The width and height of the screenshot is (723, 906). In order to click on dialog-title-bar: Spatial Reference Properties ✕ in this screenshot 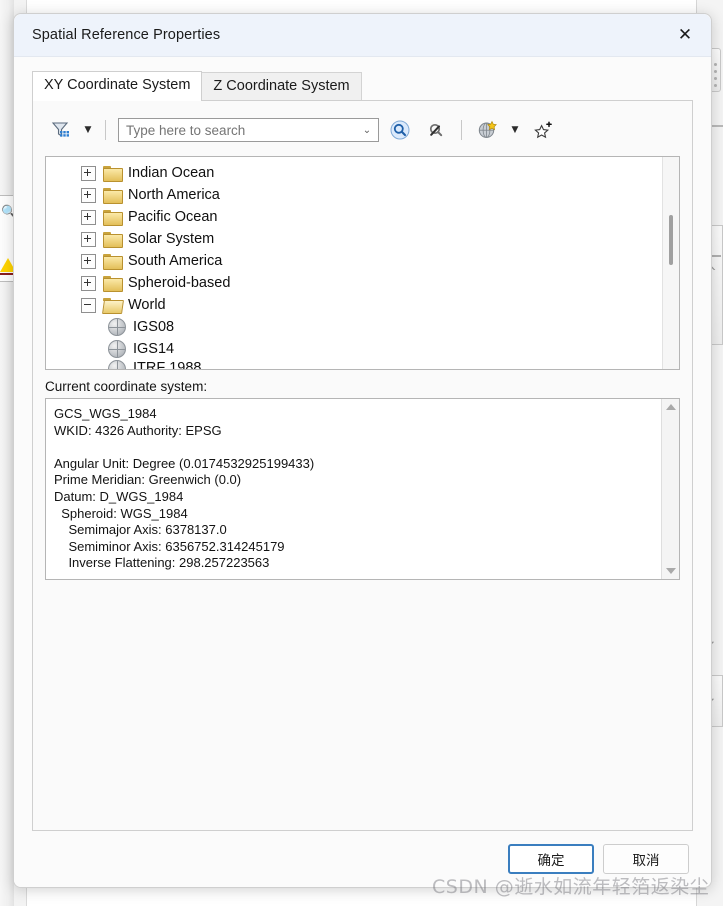, I will do `click(362, 35)`.